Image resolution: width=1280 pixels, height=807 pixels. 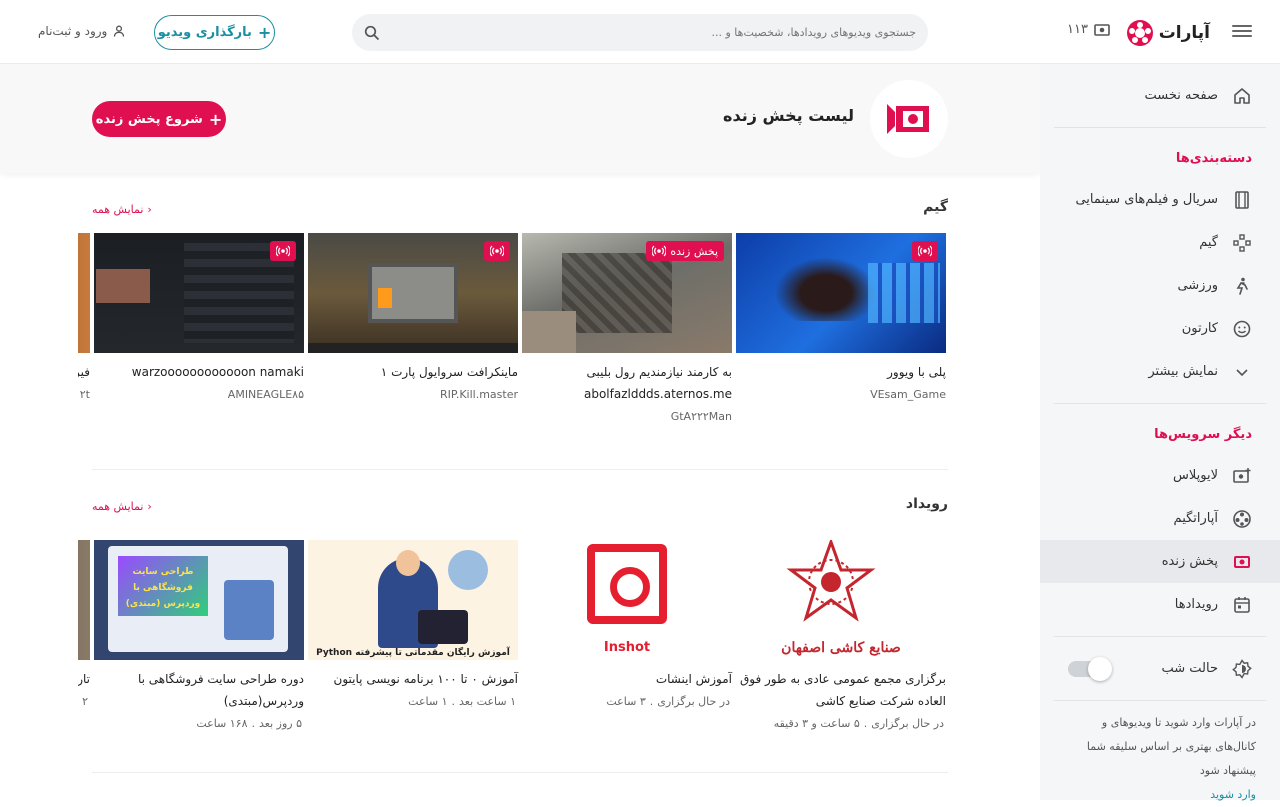 What do you see at coordinates (413, 394) in the screenshot?
I see `channel-name: RIP.Kill.master` at bounding box center [413, 394].